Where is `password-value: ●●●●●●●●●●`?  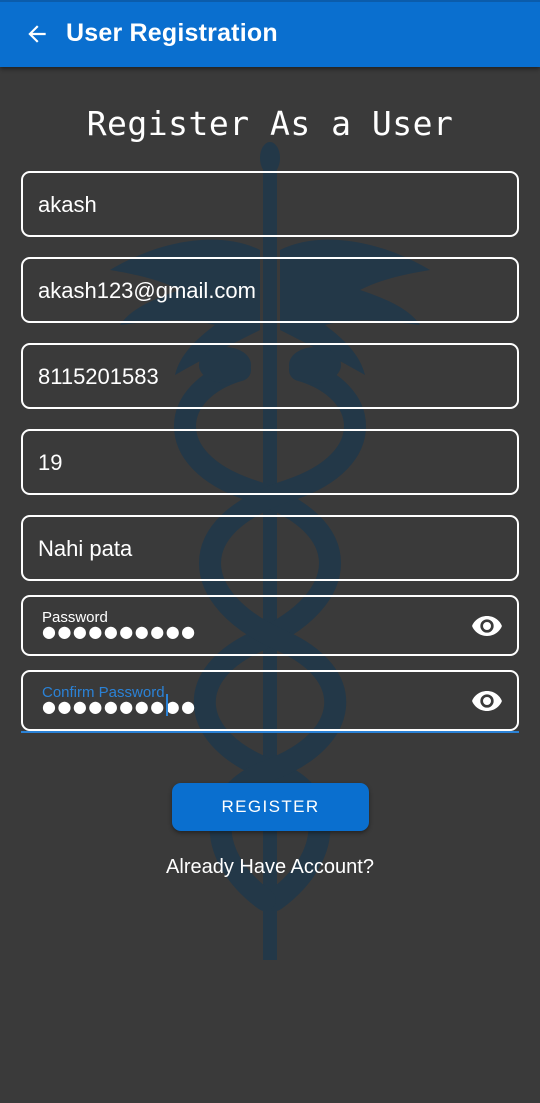 password-value: ●●●●●●●●●● is located at coordinates (119, 631).